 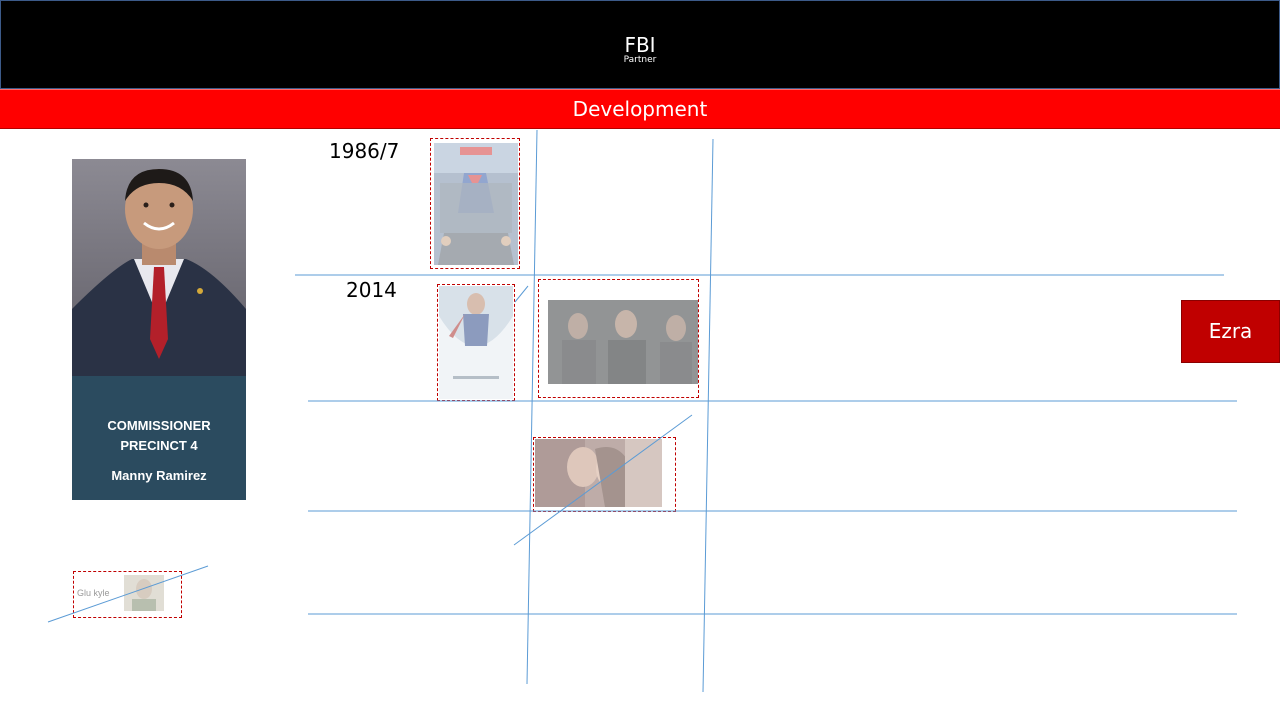 I want to click on header-title: FBI, so click(x=640, y=45).